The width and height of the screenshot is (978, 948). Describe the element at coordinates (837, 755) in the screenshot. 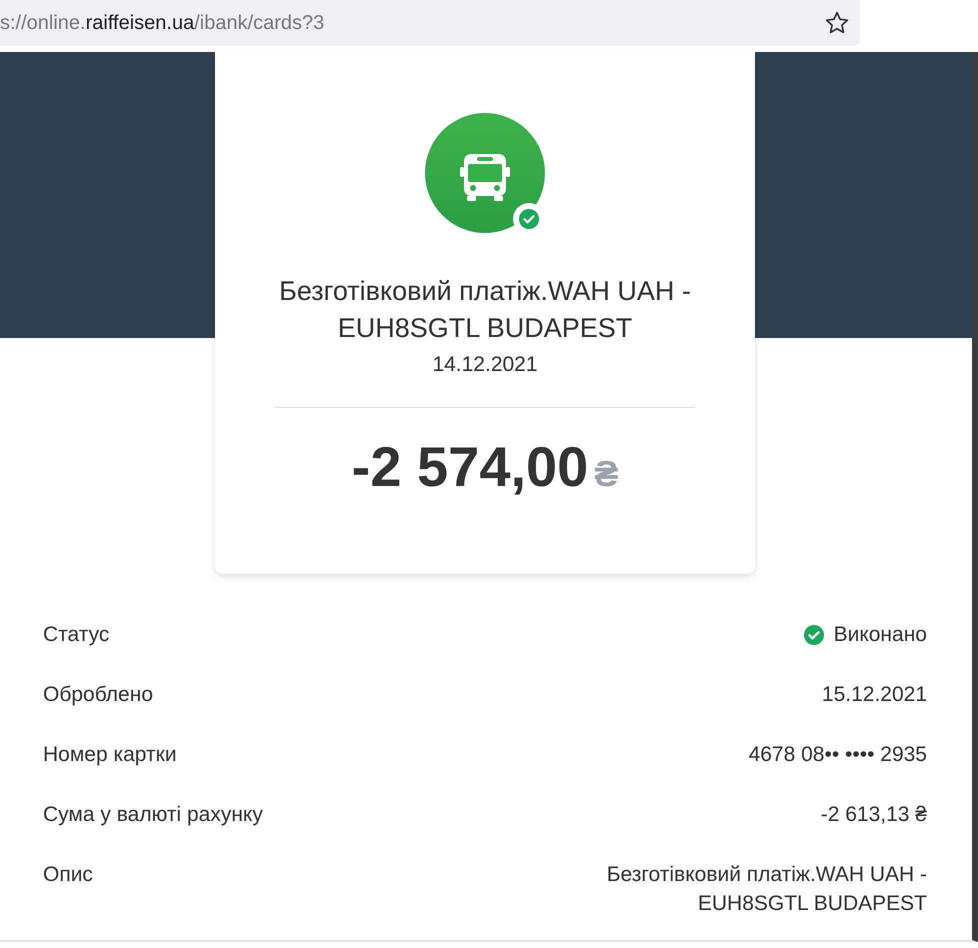

I see `detail-value: 4678 08•• •••• 2935` at that location.